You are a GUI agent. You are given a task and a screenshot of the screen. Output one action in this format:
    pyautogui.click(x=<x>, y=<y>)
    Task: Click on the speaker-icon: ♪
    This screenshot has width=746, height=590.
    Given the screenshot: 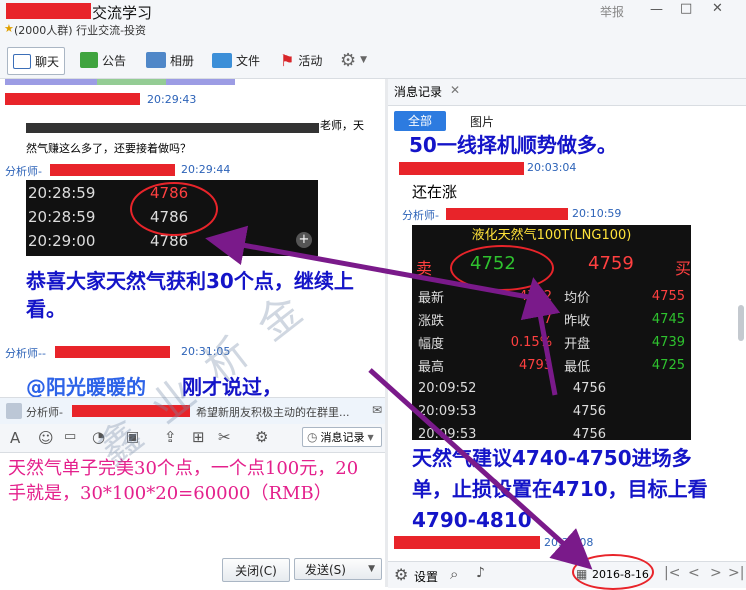 What is the action you would take?
    pyautogui.click(x=480, y=573)
    